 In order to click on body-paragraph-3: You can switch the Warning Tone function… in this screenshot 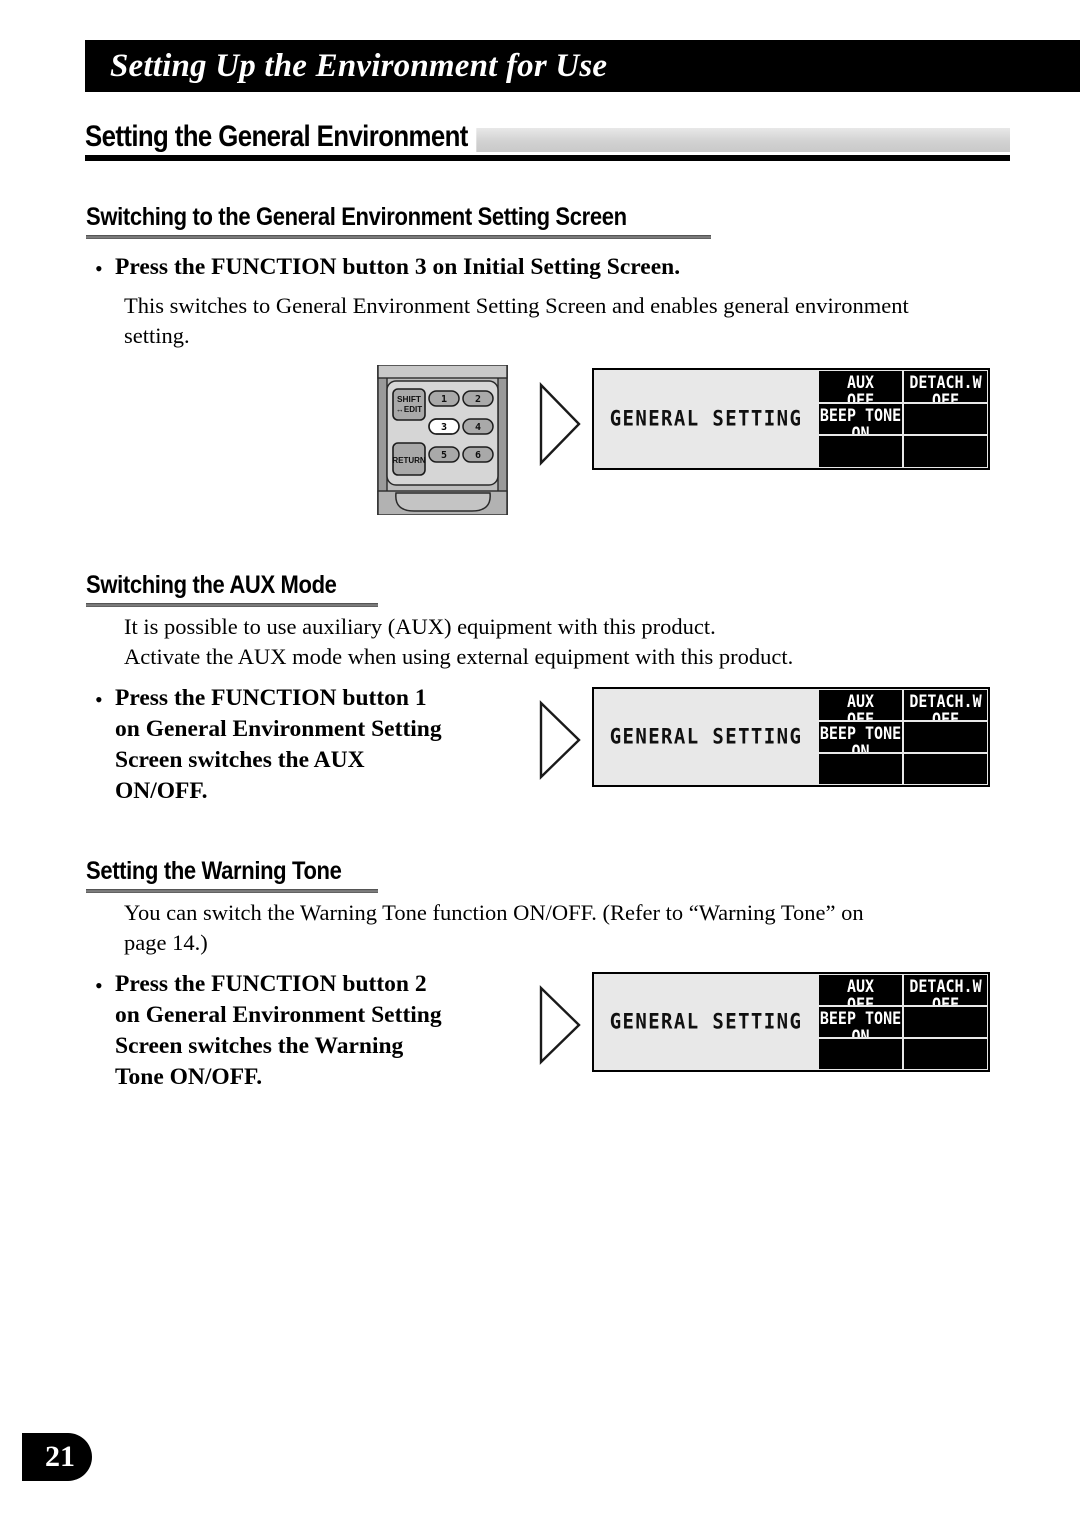, I will do `click(494, 927)`.